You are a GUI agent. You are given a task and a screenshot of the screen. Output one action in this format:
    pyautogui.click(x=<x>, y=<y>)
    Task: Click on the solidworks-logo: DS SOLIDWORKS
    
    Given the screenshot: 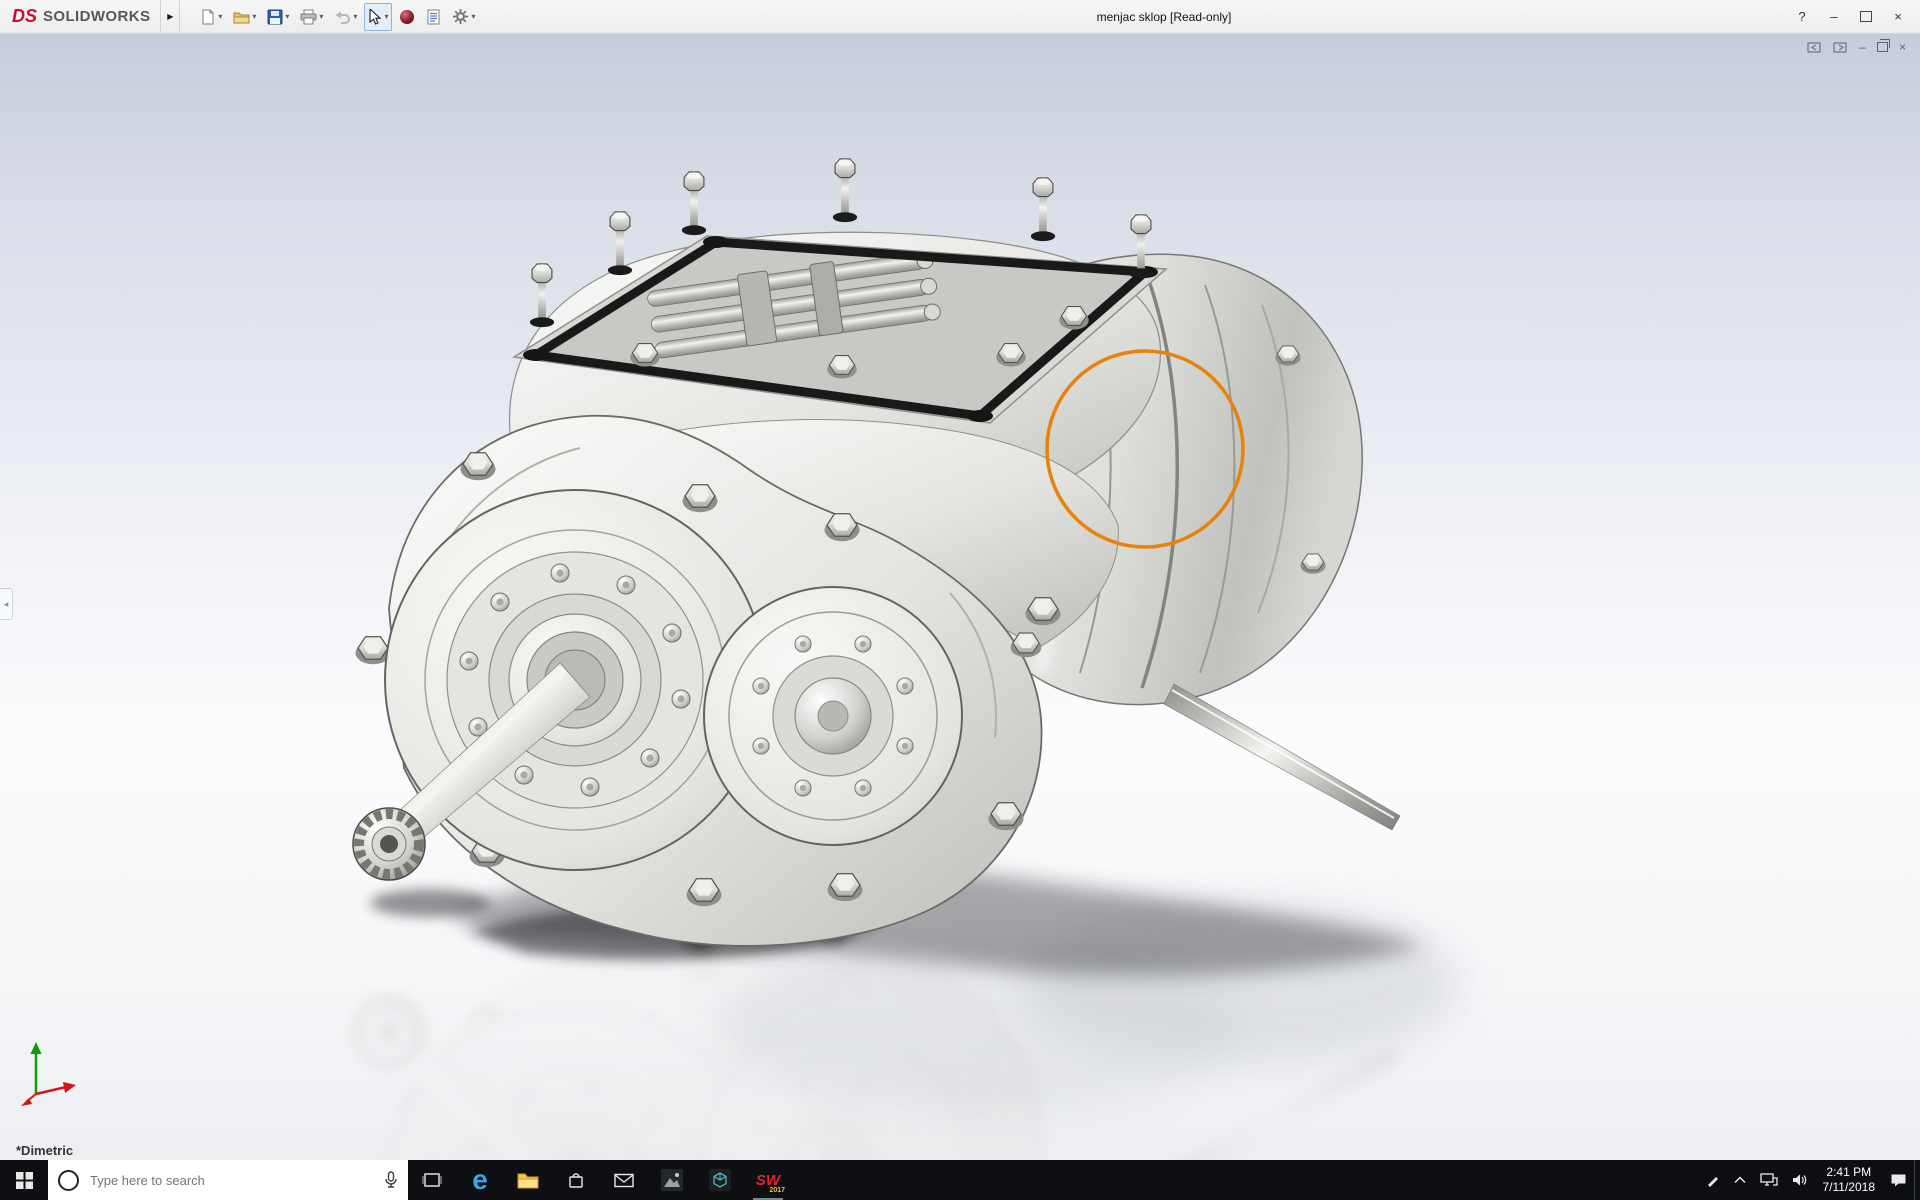 What is the action you would take?
    pyautogui.click(x=80, y=16)
    